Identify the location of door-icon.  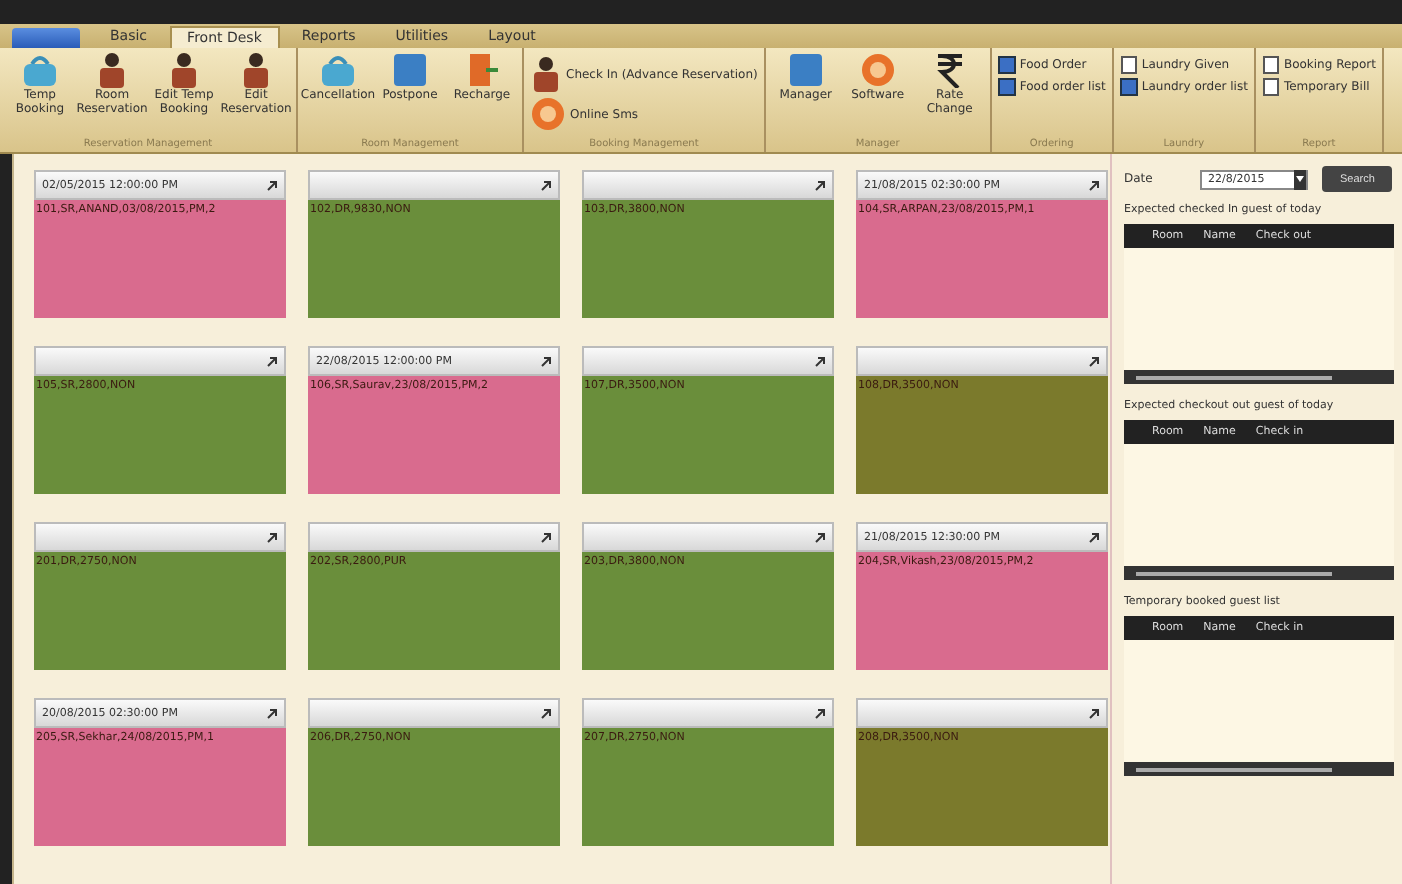
(482, 70).